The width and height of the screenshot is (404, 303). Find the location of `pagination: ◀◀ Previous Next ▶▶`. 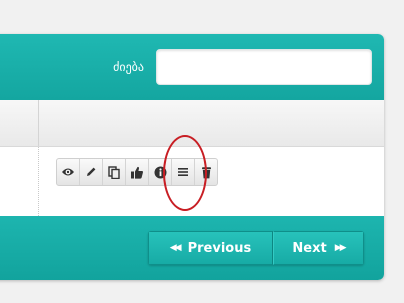

pagination: ◀◀ Previous Next ▶▶ is located at coordinates (256, 248).